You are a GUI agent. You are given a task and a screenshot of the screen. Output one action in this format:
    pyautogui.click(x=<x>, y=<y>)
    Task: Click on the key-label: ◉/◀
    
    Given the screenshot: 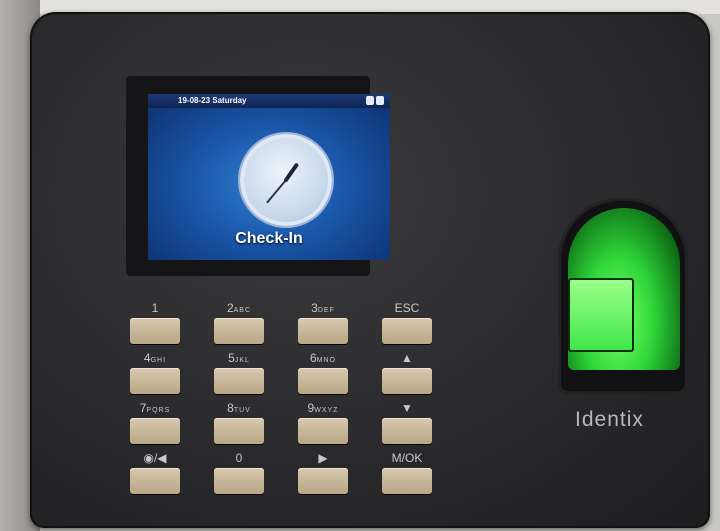 What is the action you would take?
    pyautogui.click(x=155, y=458)
    